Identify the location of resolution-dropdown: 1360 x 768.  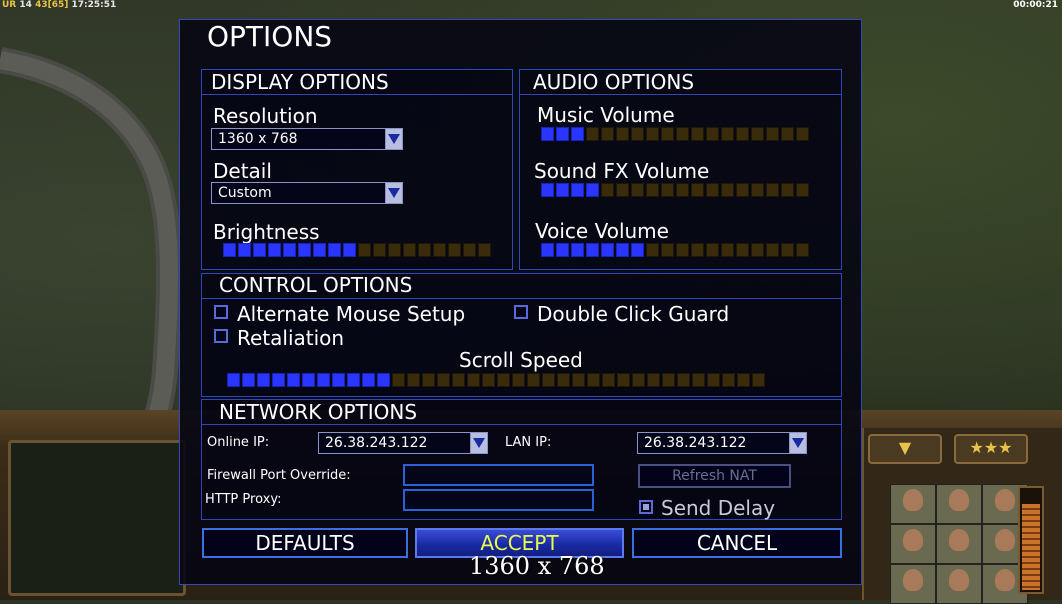
(307, 139).